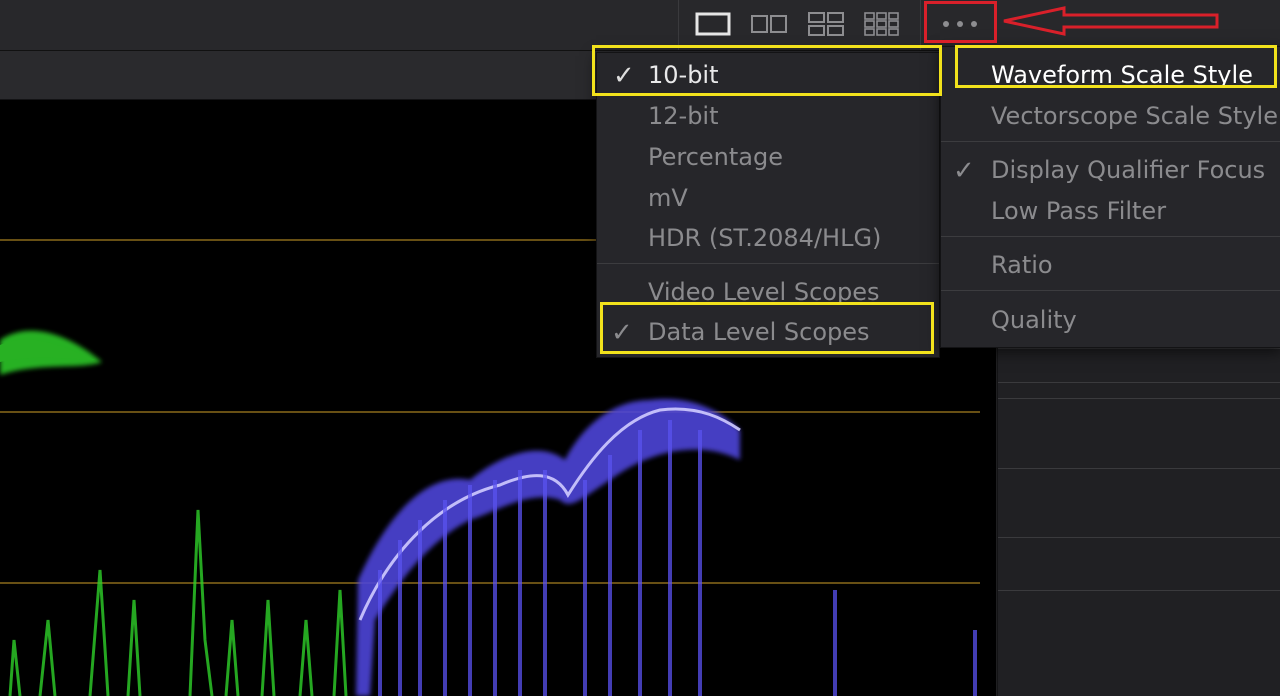  Describe the element at coordinates (768, 198) in the screenshot. I see `menu-item-mv: mV` at that location.